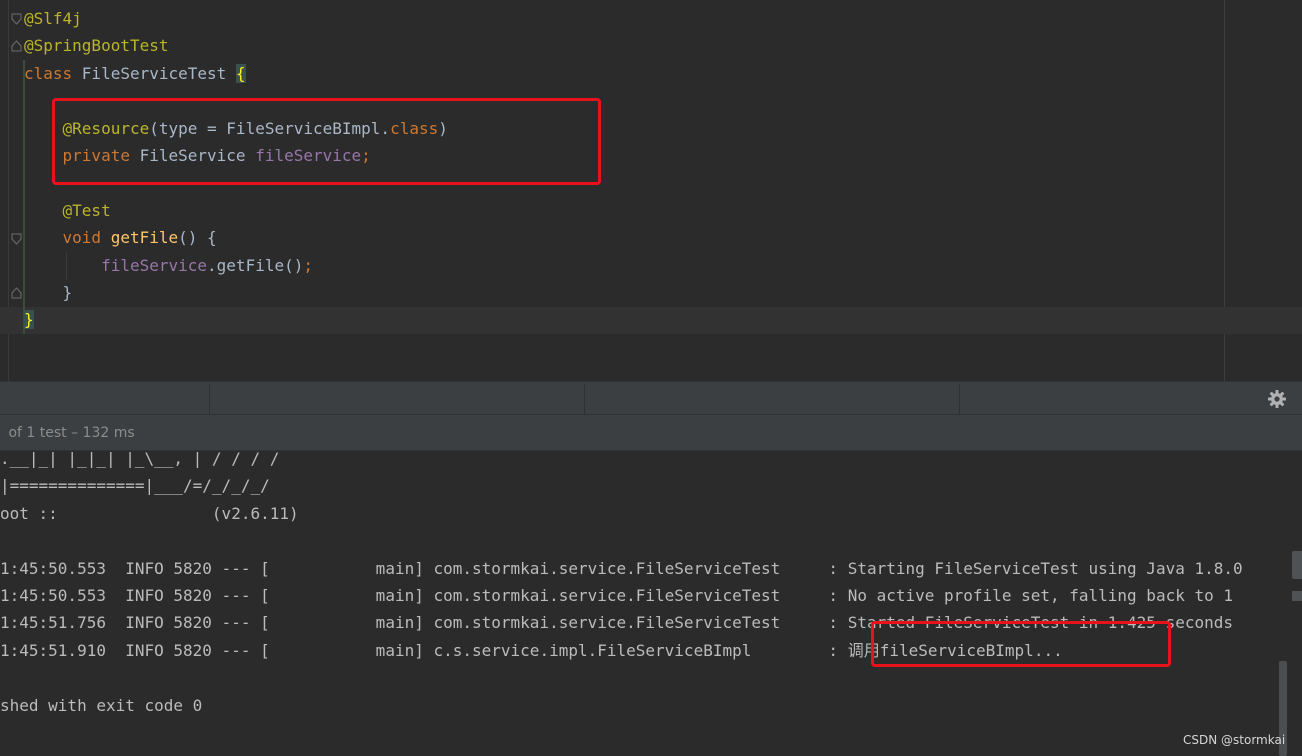  I want to click on code-line: class FileServiceTest {, so click(135, 73).